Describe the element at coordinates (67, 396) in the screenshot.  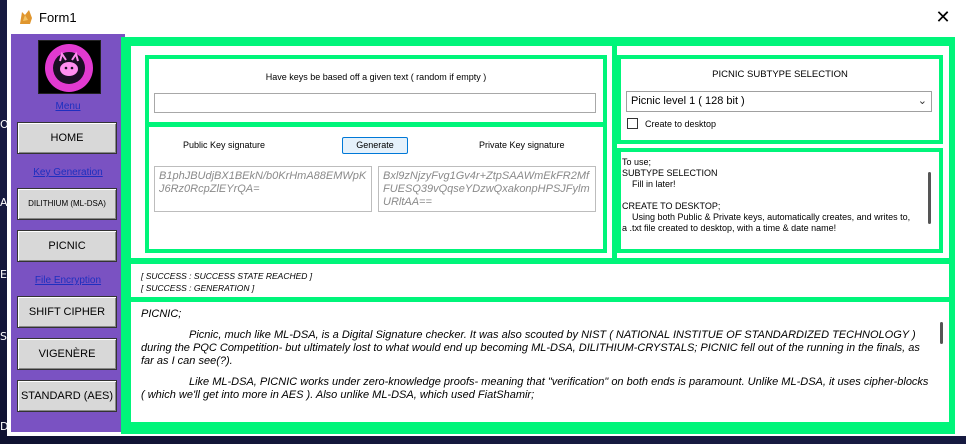
I see `standard-aes-button: STANDARD (AES)` at that location.